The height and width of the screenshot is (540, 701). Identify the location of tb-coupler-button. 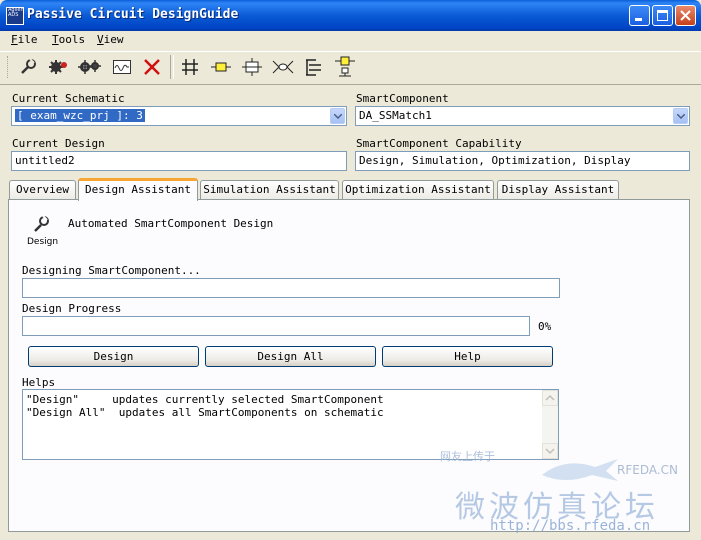
(283, 67).